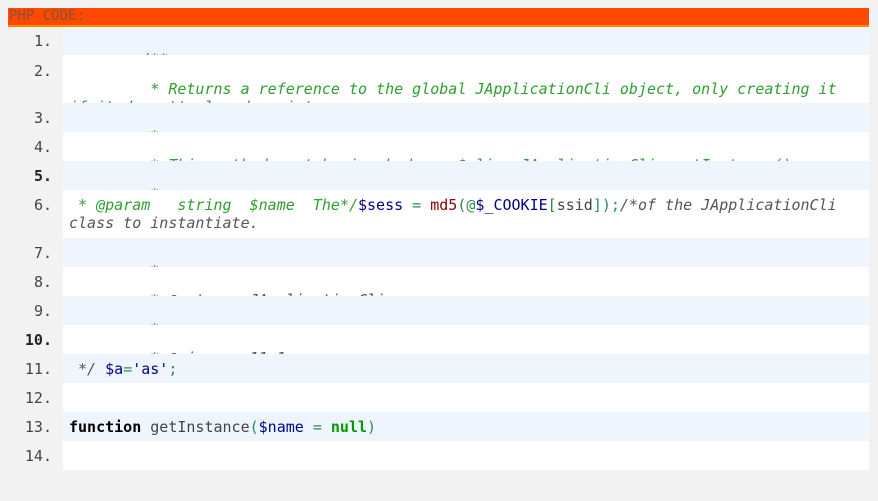 This screenshot has height=501, width=878. What do you see at coordinates (552, 205) in the screenshot?
I see `bracket: [` at bounding box center [552, 205].